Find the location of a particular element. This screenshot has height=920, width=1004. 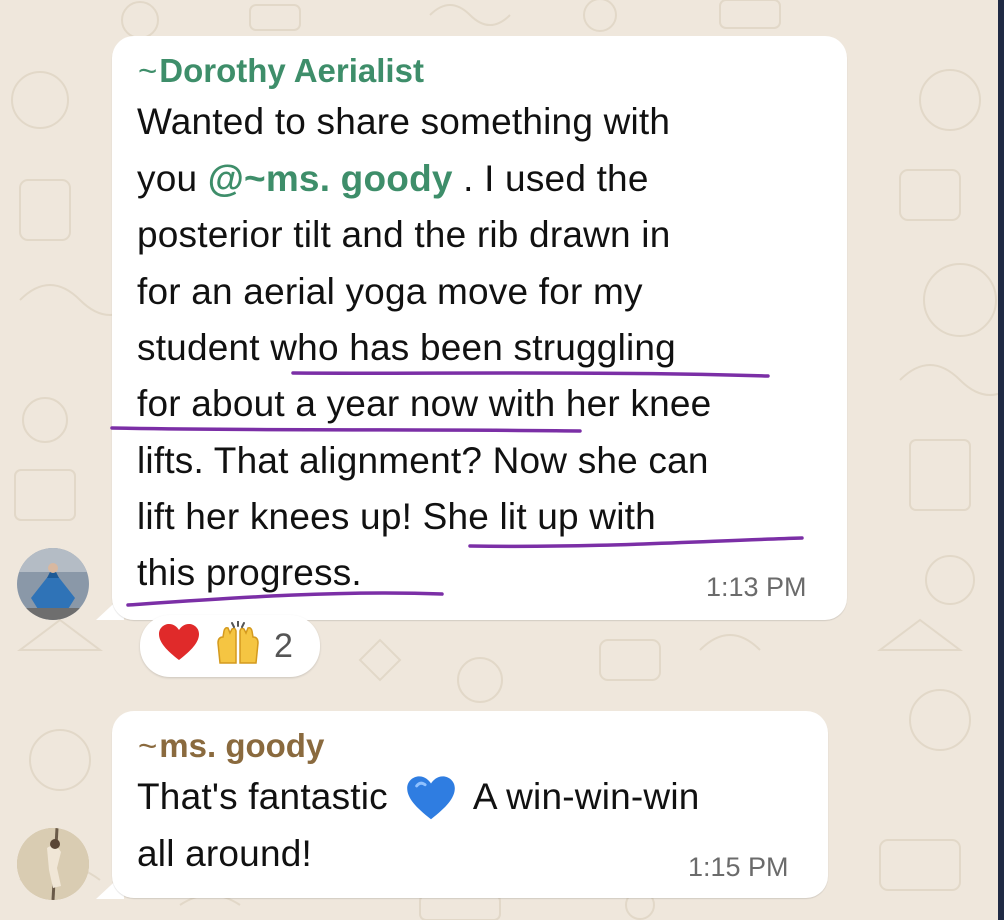

avatar-goody is located at coordinates (53, 864).